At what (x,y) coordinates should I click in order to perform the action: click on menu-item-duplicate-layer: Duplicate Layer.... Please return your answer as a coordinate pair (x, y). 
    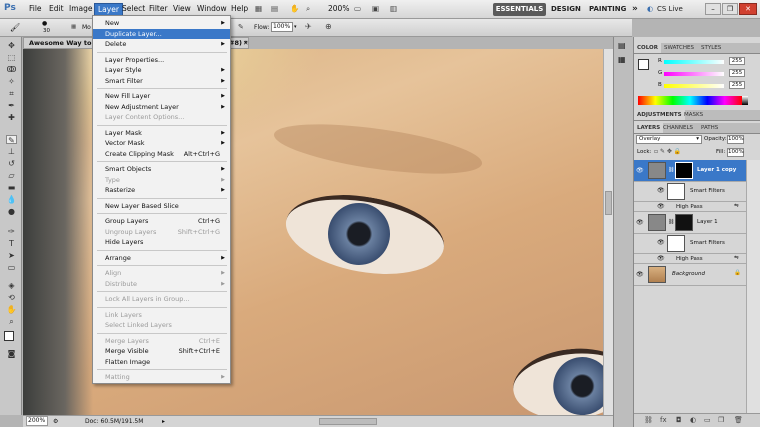
    Looking at the image, I should click on (161, 33).